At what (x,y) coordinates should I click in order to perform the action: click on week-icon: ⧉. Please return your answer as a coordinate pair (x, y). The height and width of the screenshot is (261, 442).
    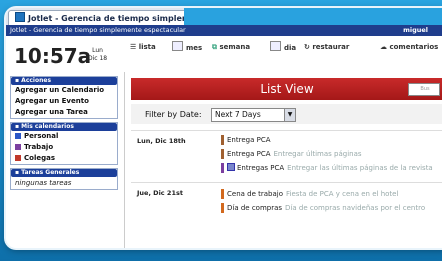
    Looking at the image, I should click on (214, 47).